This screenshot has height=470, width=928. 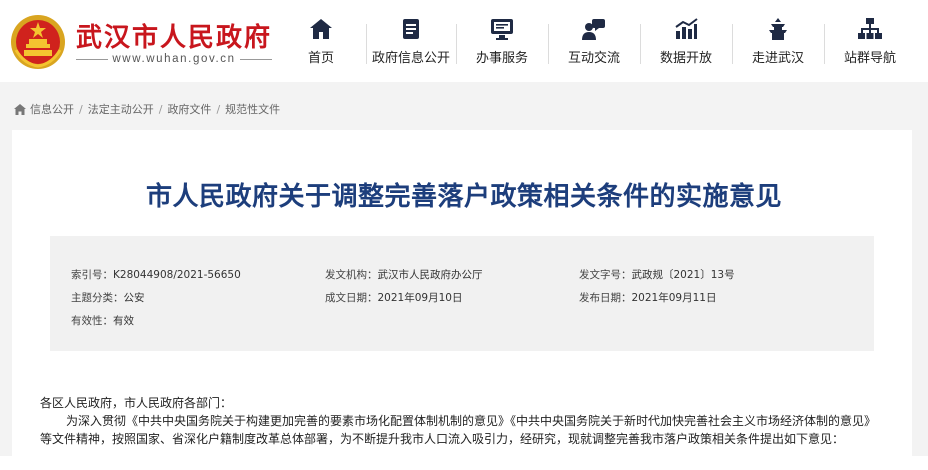 What do you see at coordinates (121, 109) in the screenshot?
I see `breadcrumb-link-statutory: 法定主动公开` at bounding box center [121, 109].